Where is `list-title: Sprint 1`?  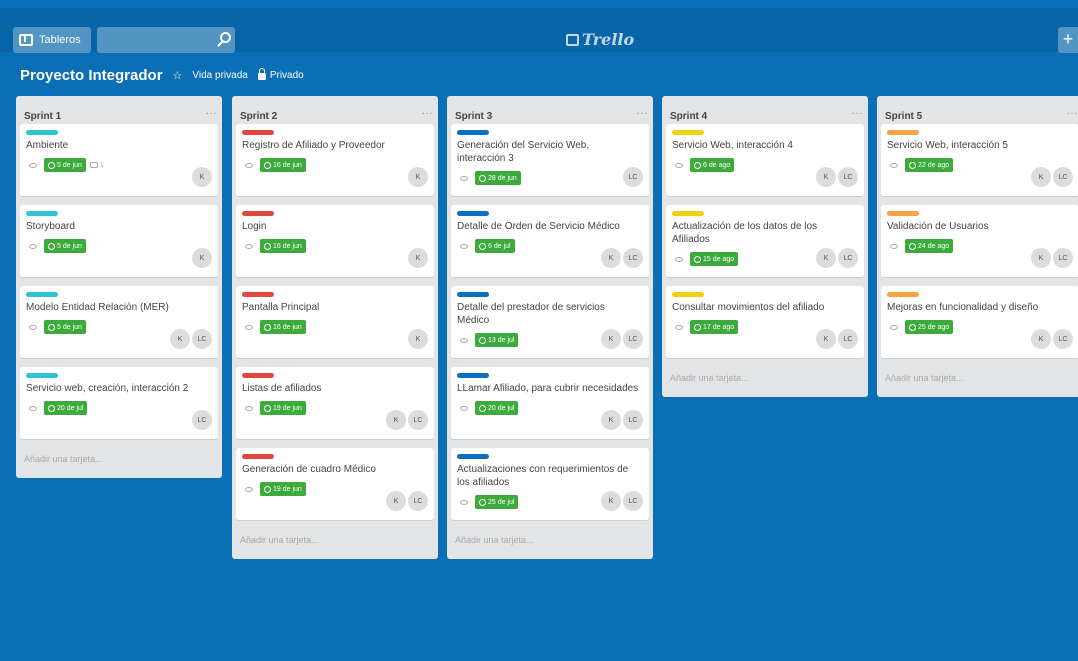
list-title: Sprint 1 is located at coordinates (42, 116).